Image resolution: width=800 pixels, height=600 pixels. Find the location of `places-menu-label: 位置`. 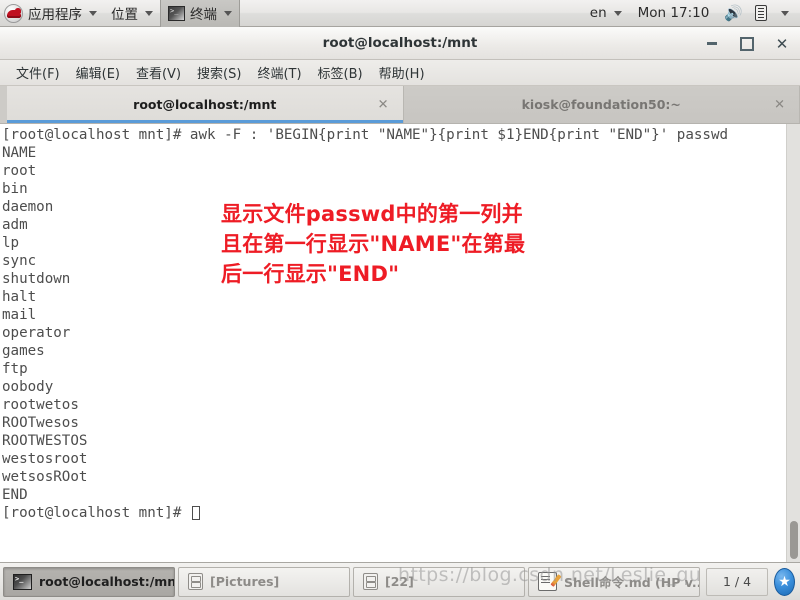

places-menu-label: 位置 is located at coordinates (124, 15).